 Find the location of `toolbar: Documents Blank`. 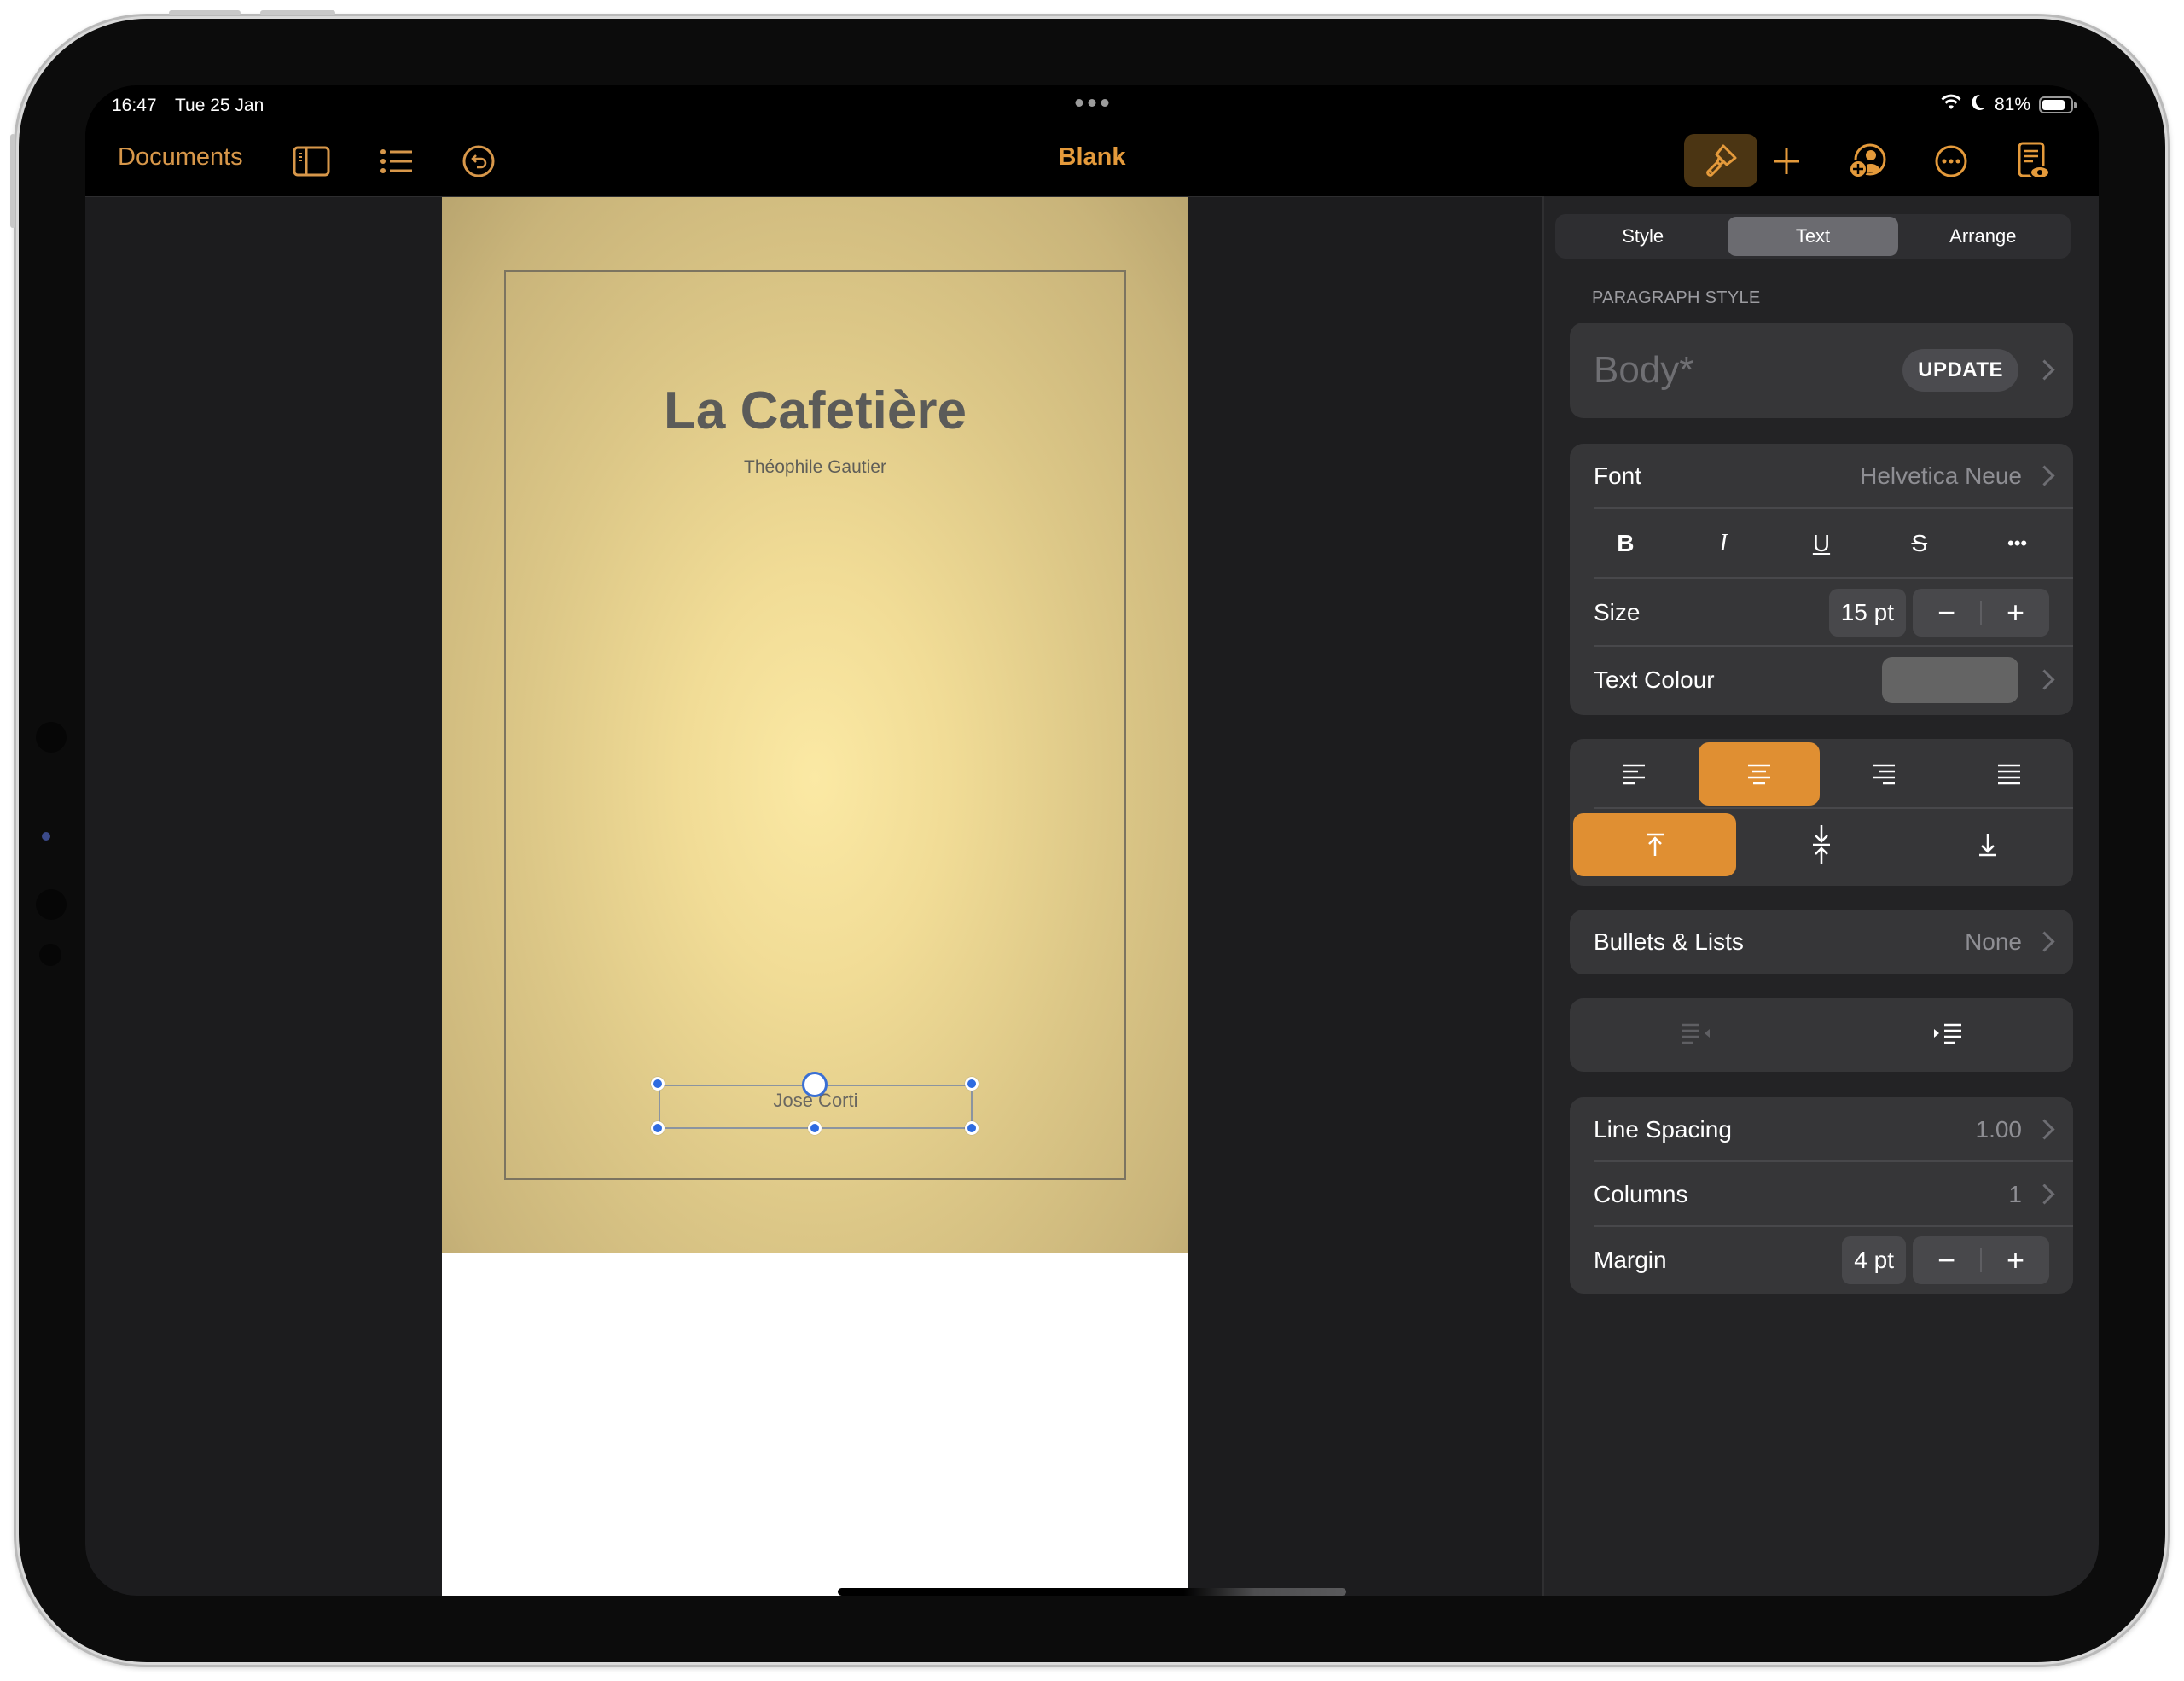

toolbar: Documents Blank is located at coordinates (1092, 161).